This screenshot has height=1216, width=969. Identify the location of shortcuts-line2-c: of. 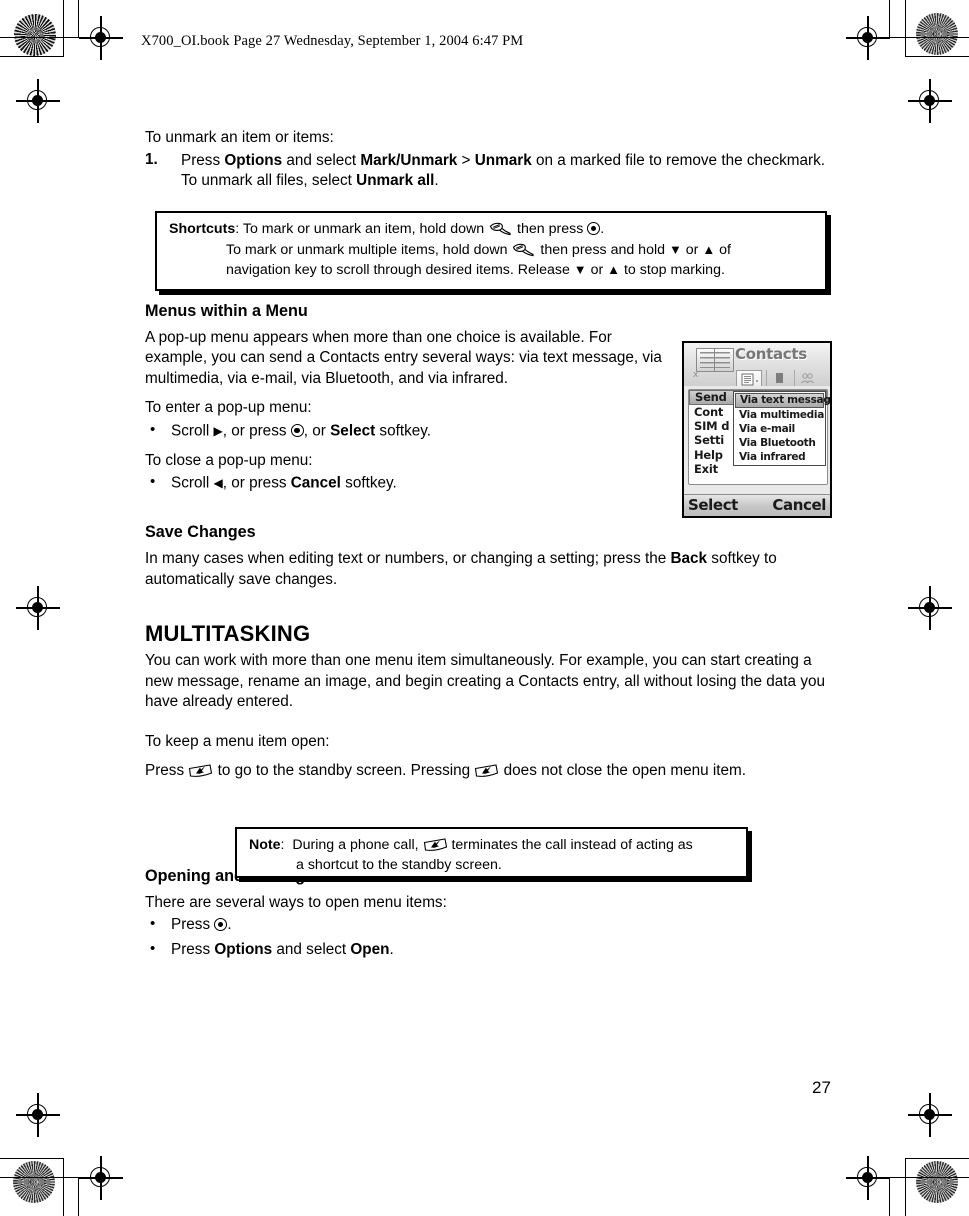
(723, 249).